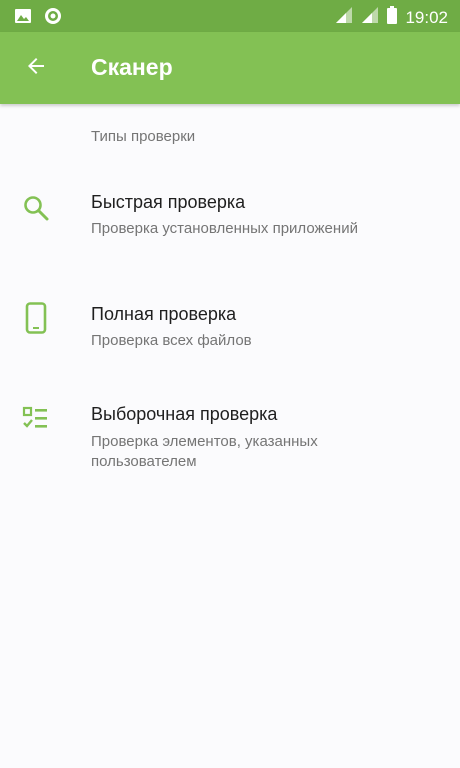  Describe the element at coordinates (171, 340) in the screenshot. I see `full-scan-description: Проверка всех файлов` at that location.